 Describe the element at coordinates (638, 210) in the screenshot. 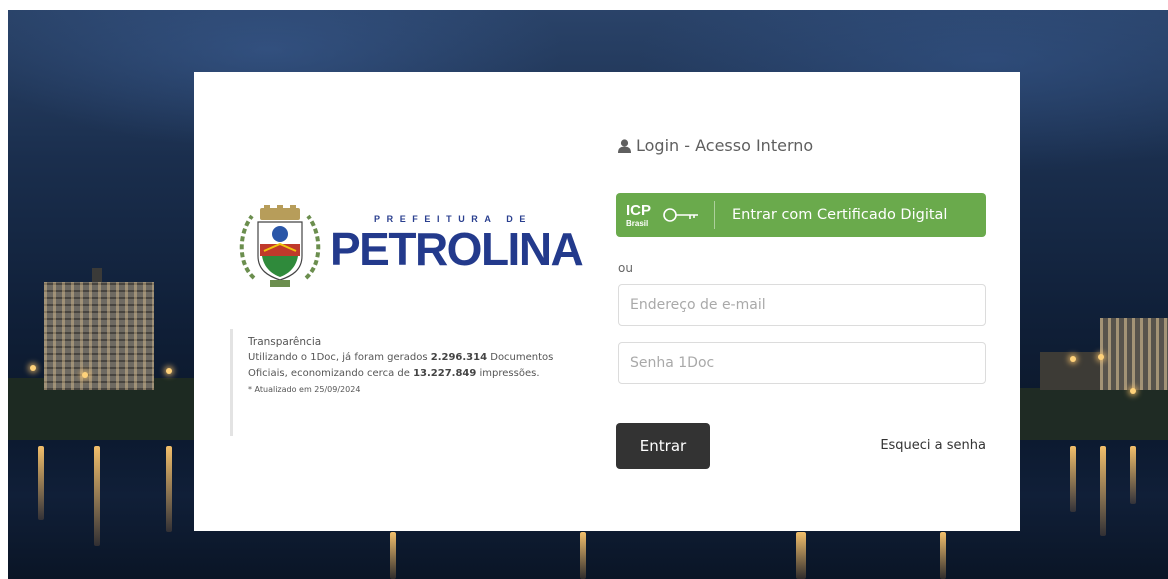

I see `icp-logo-main: ICP` at that location.